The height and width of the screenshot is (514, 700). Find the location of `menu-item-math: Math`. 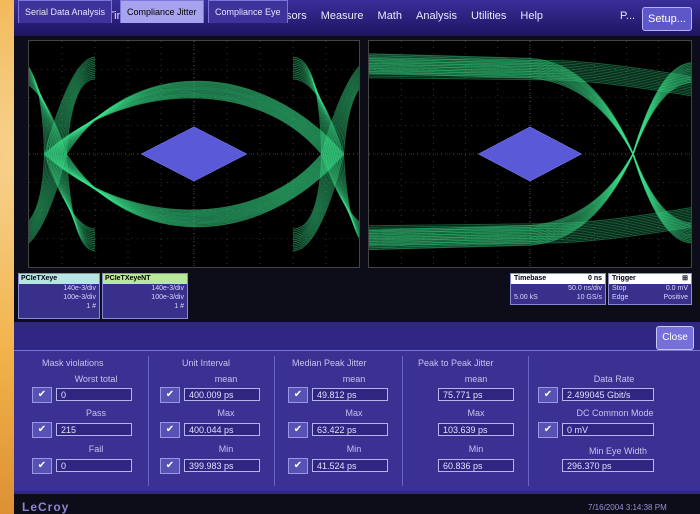

menu-item-math: Math is located at coordinates (390, 16).